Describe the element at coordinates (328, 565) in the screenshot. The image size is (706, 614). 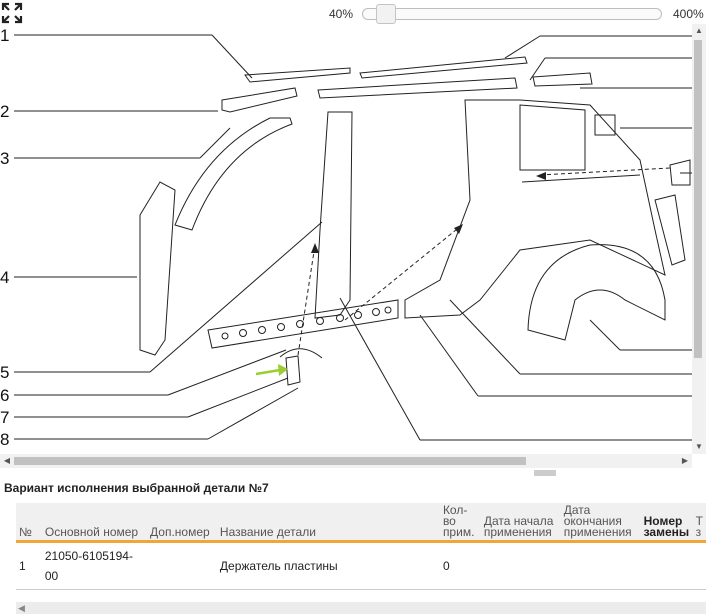
I see `part-name: Держатель пластины` at that location.